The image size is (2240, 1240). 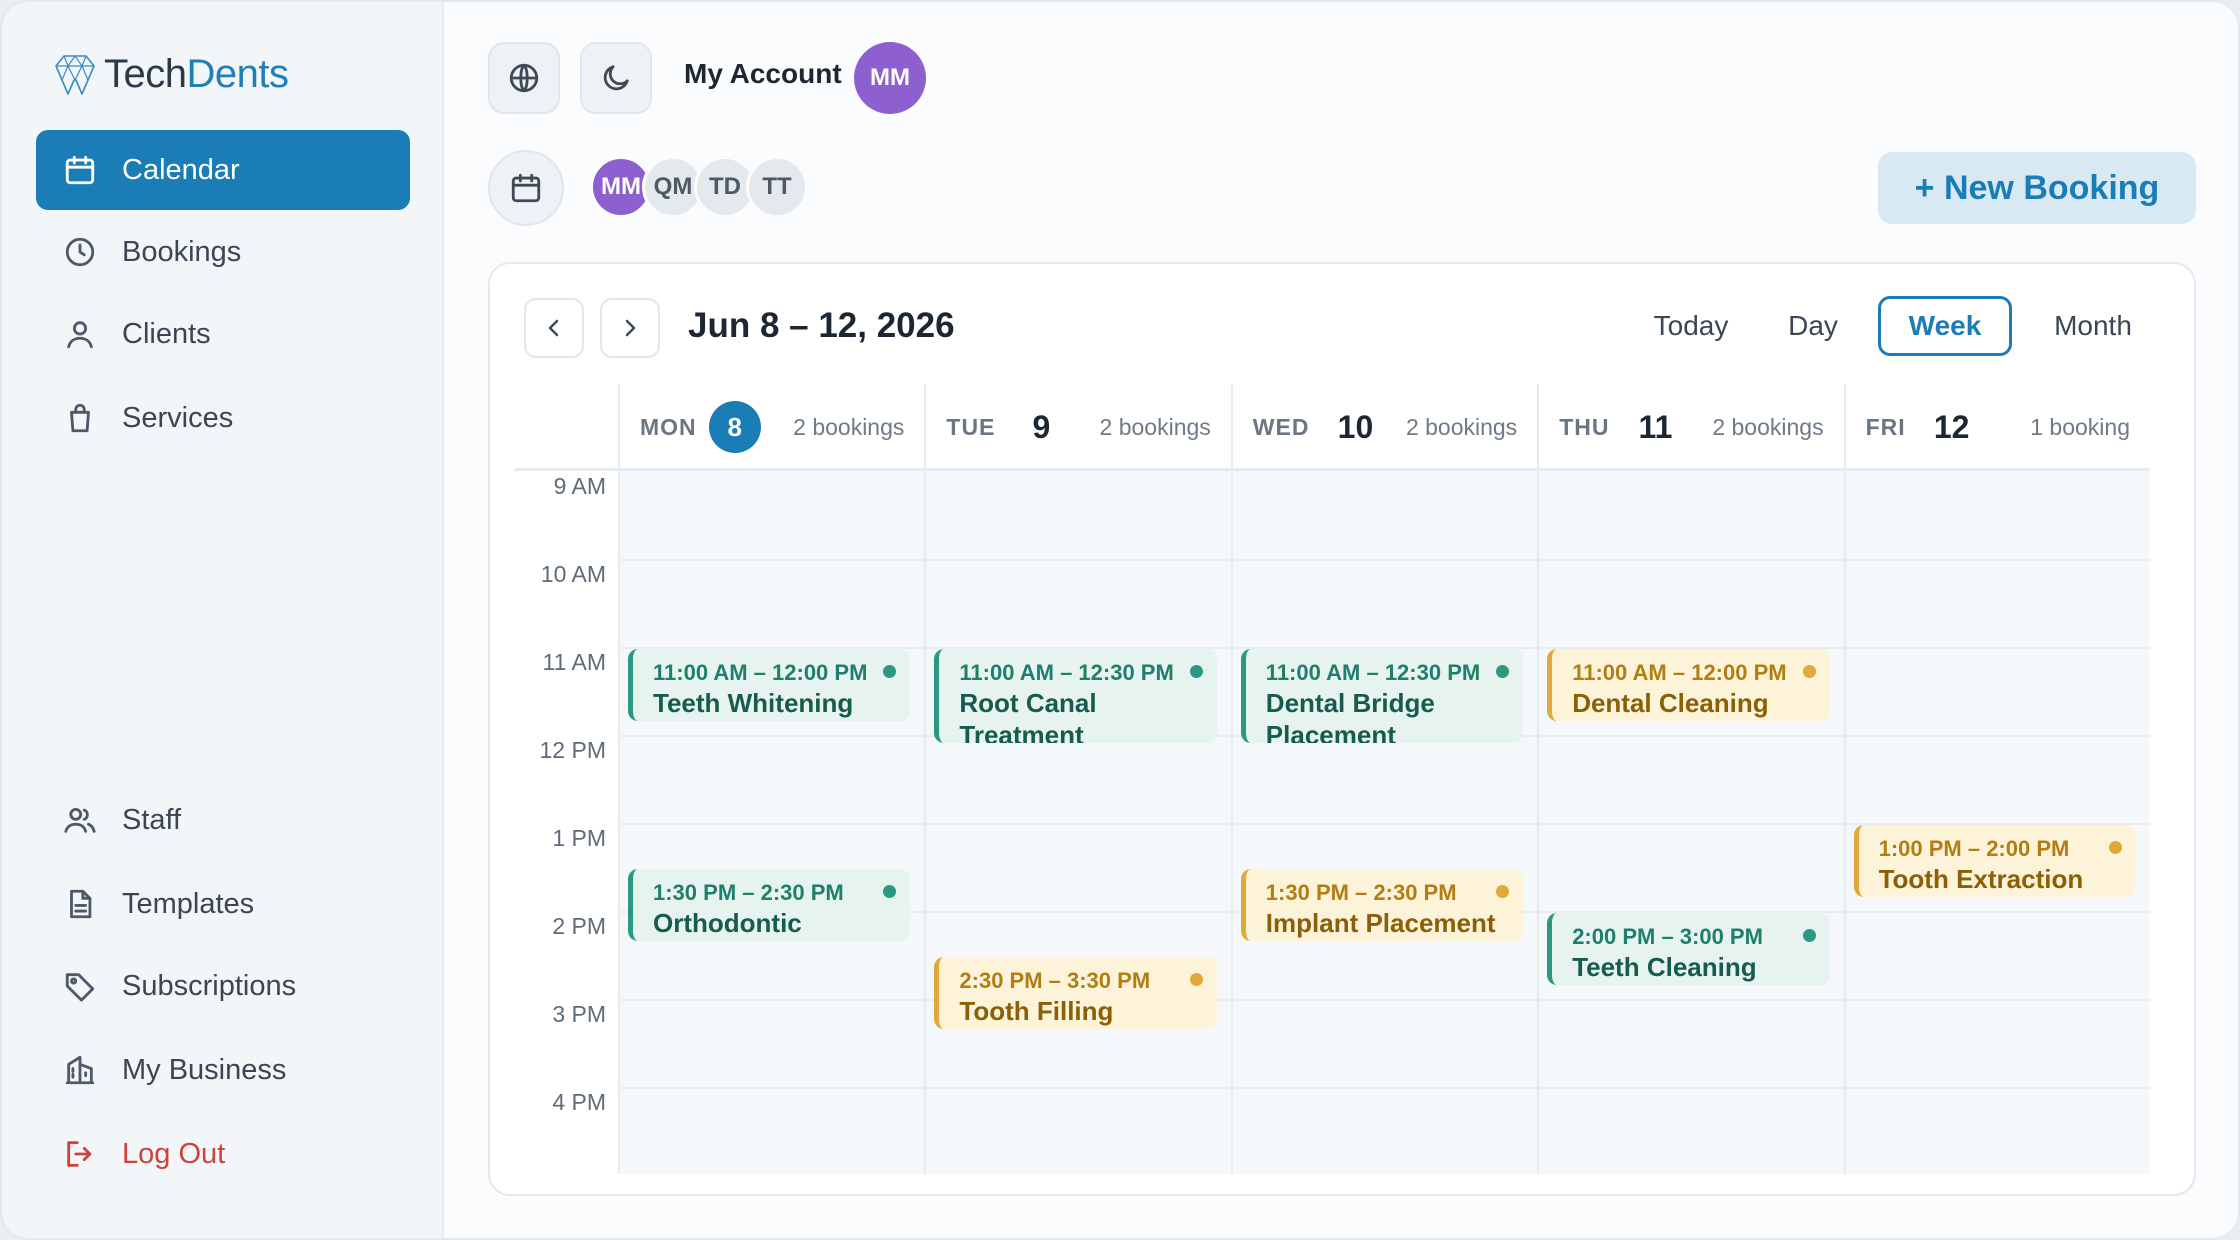 What do you see at coordinates (209, 985) in the screenshot?
I see `sidebar-item-label: Subscriptions` at bounding box center [209, 985].